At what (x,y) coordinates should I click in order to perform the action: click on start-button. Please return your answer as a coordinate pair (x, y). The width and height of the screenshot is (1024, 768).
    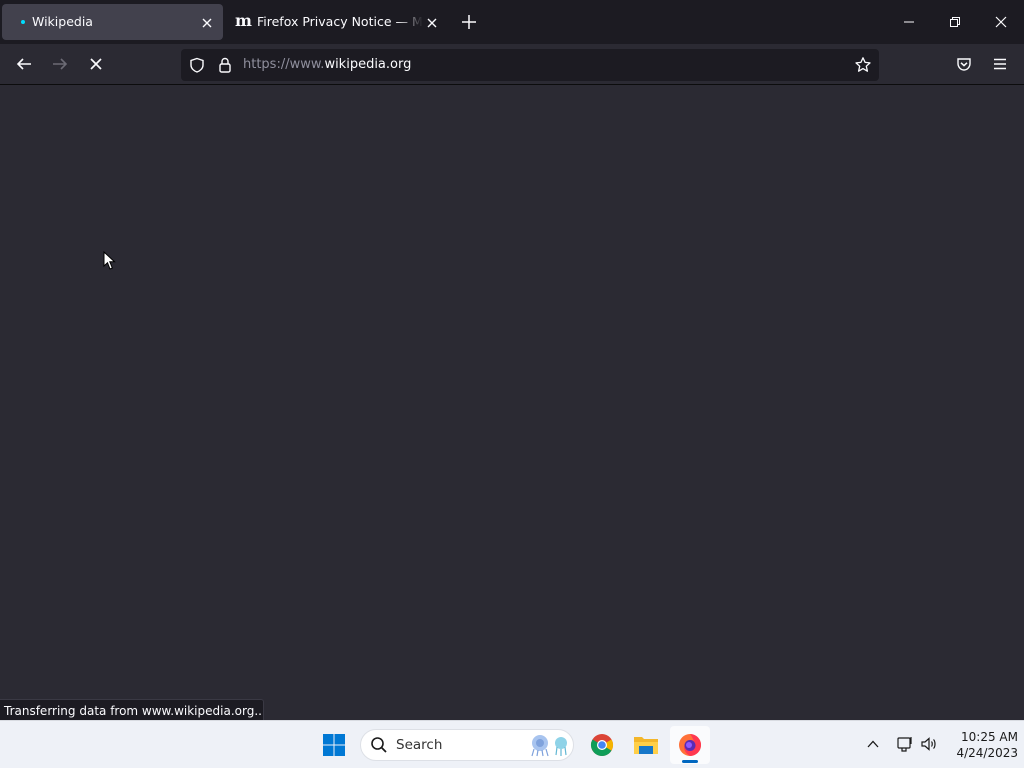
    Looking at the image, I should click on (334, 745).